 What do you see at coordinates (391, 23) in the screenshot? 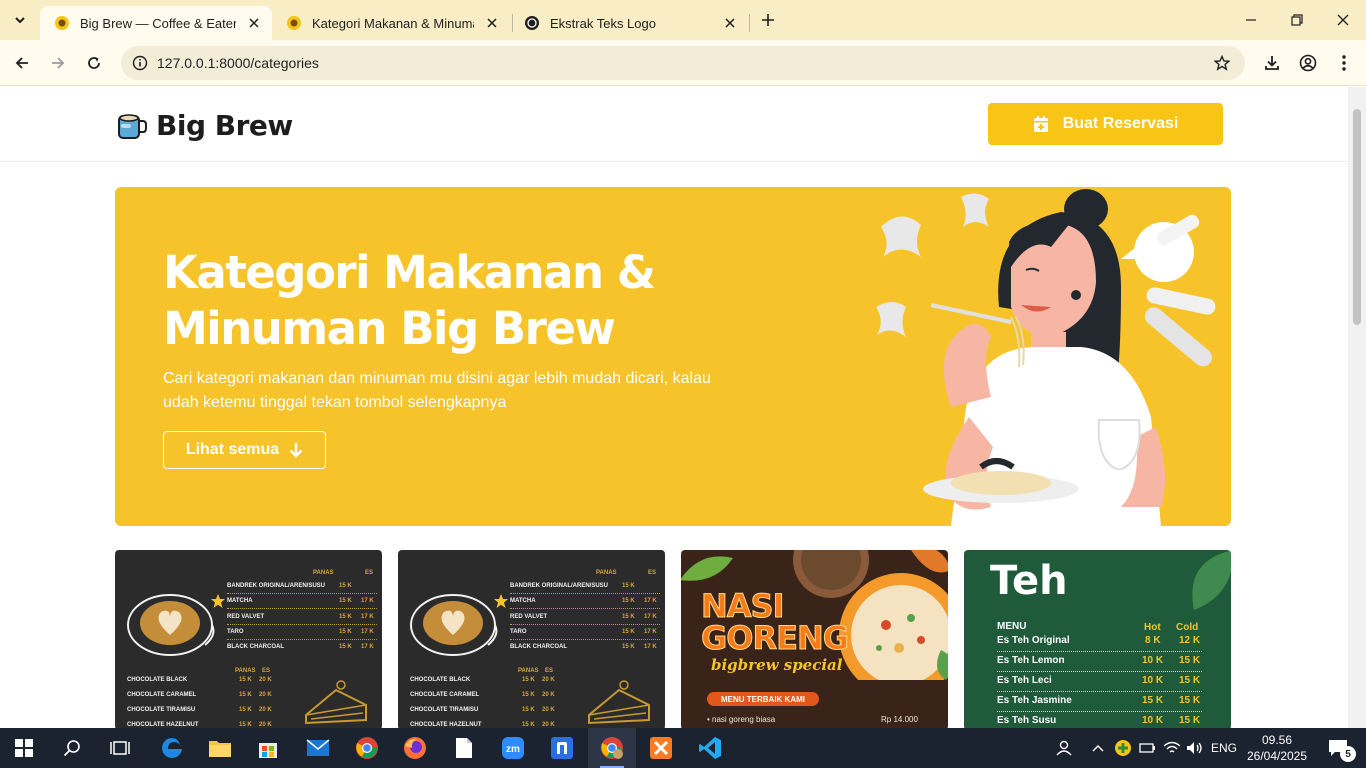
I see `tab-kategori: Kategori Makanan & Minuman` at bounding box center [391, 23].